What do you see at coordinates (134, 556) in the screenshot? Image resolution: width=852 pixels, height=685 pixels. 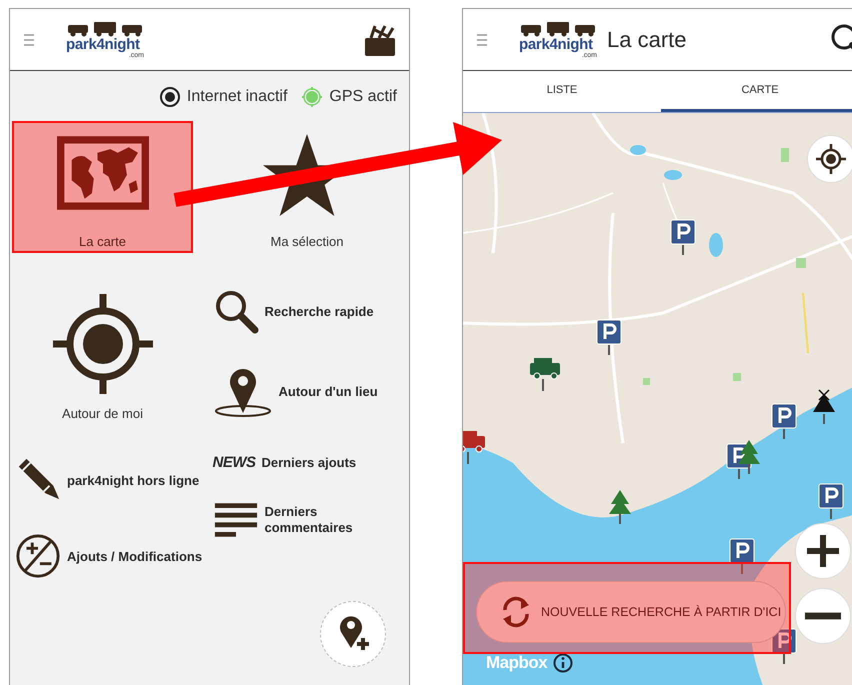 I see `menu-link: Ajouts / Modifications` at bounding box center [134, 556].